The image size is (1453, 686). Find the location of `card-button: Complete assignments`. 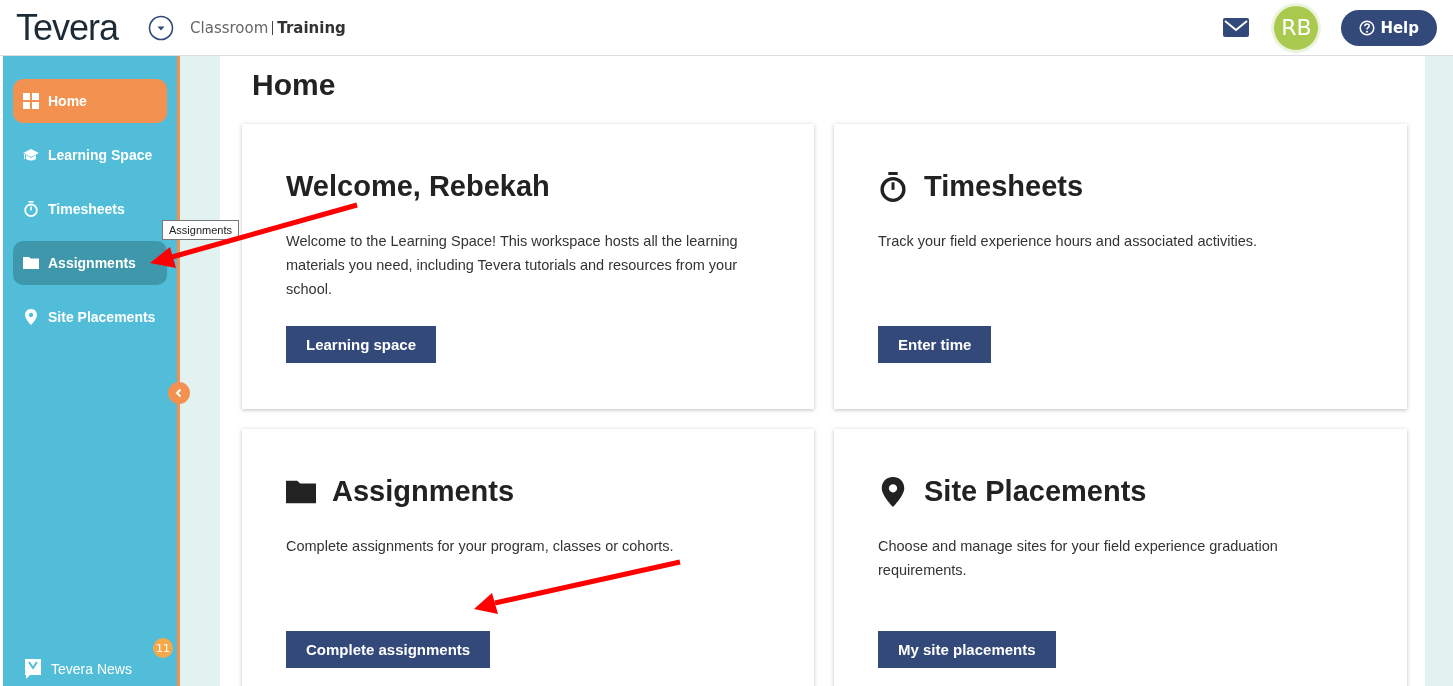

card-button: Complete assignments is located at coordinates (388, 649).